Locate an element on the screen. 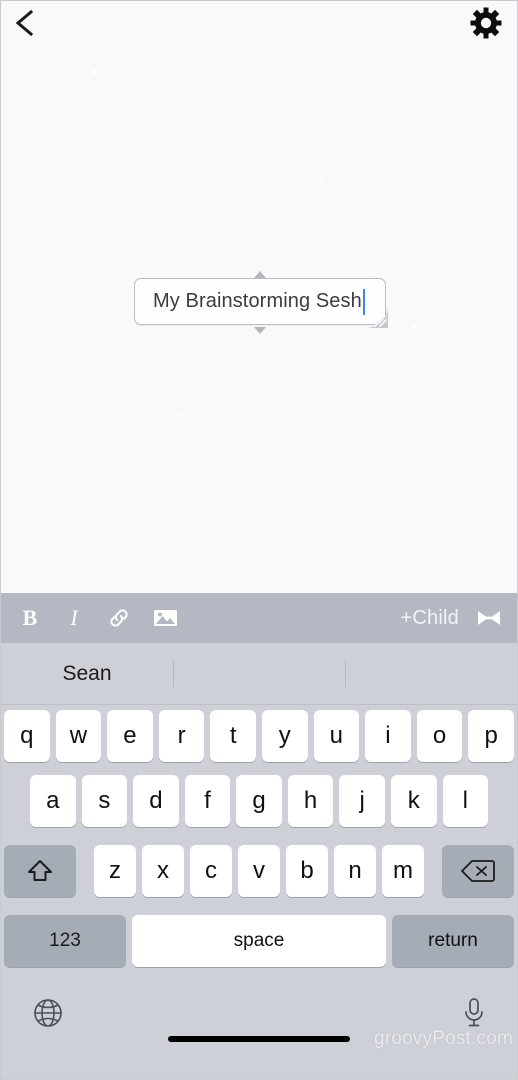 The height and width of the screenshot is (1080, 518). key-v: v is located at coordinates (259, 871).